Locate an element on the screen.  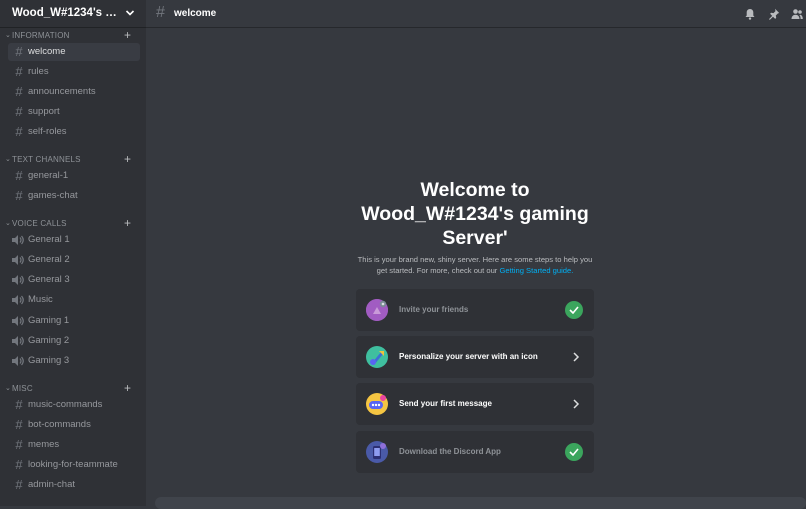
step-personalize-server: Personalize your server with an icon is located at coordinates (475, 357).